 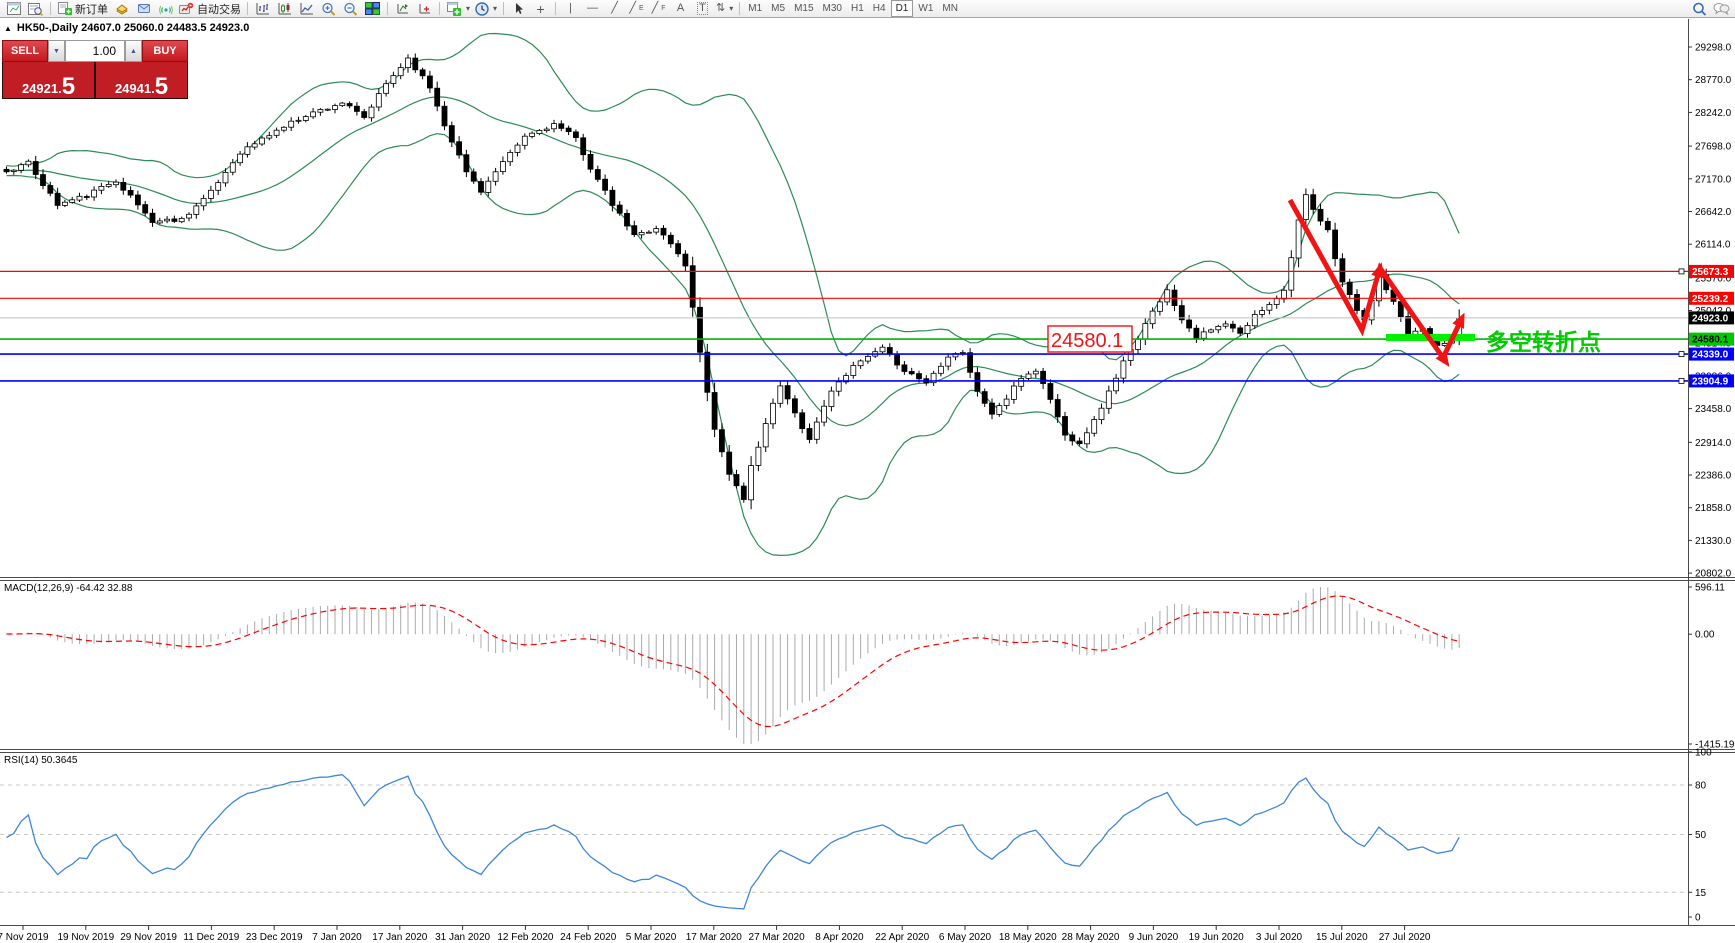 I want to click on search-icon, so click(x=1699, y=9).